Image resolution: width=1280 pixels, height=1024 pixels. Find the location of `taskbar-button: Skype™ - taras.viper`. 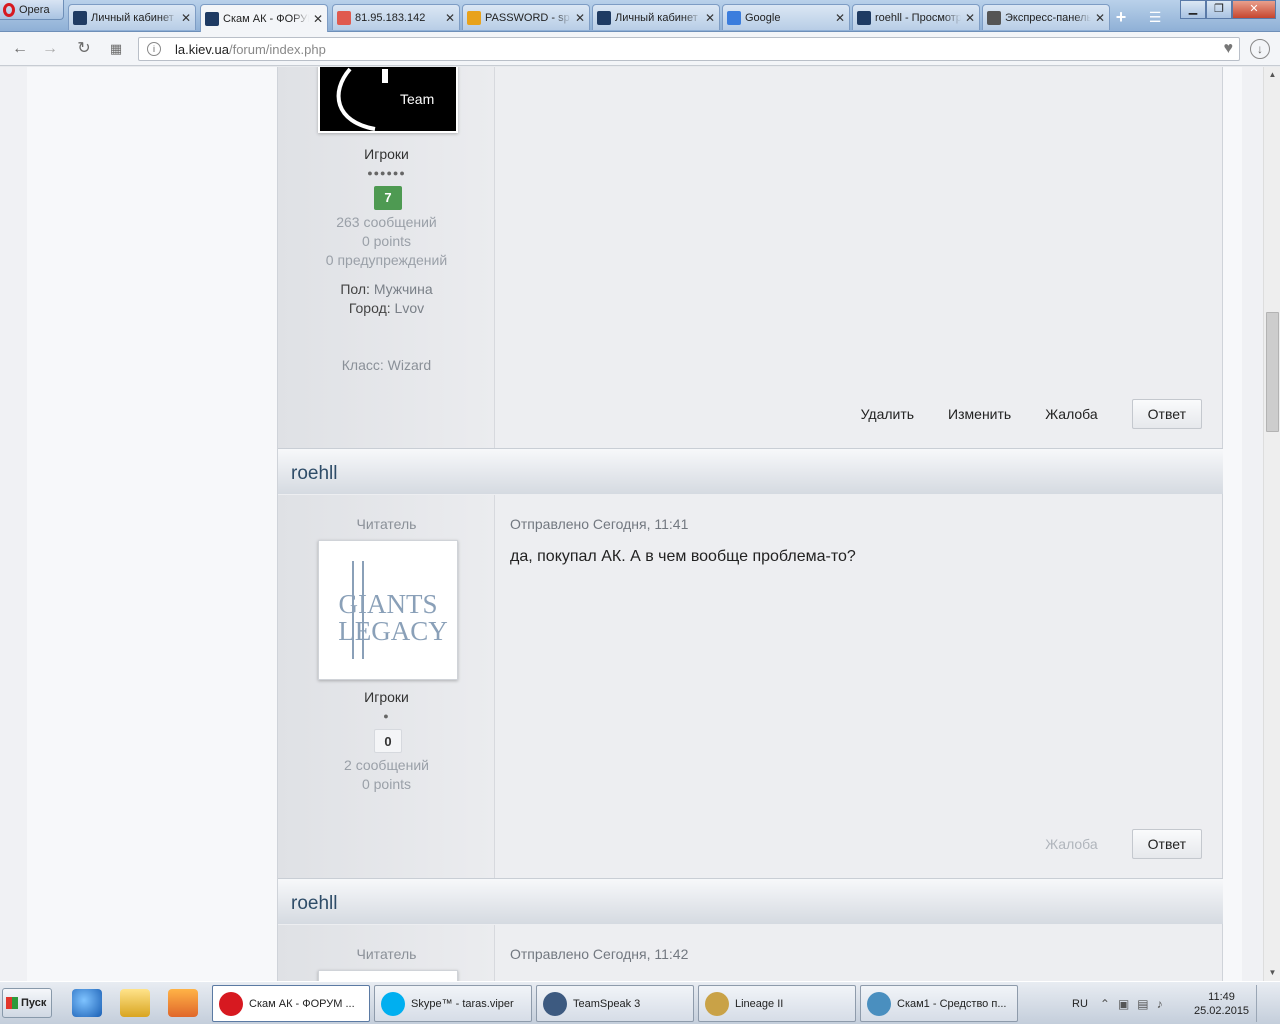

taskbar-button: Skype™ - taras.viper is located at coordinates (453, 1003).